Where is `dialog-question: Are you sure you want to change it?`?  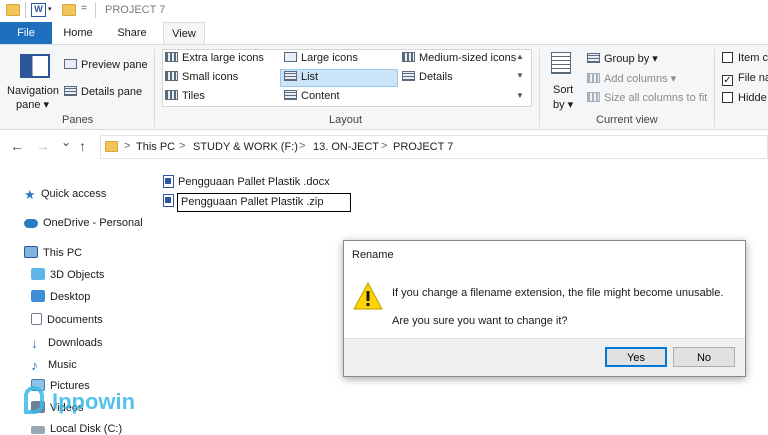
dialog-question: Are you sure you want to change it? is located at coordinates (480, 321).